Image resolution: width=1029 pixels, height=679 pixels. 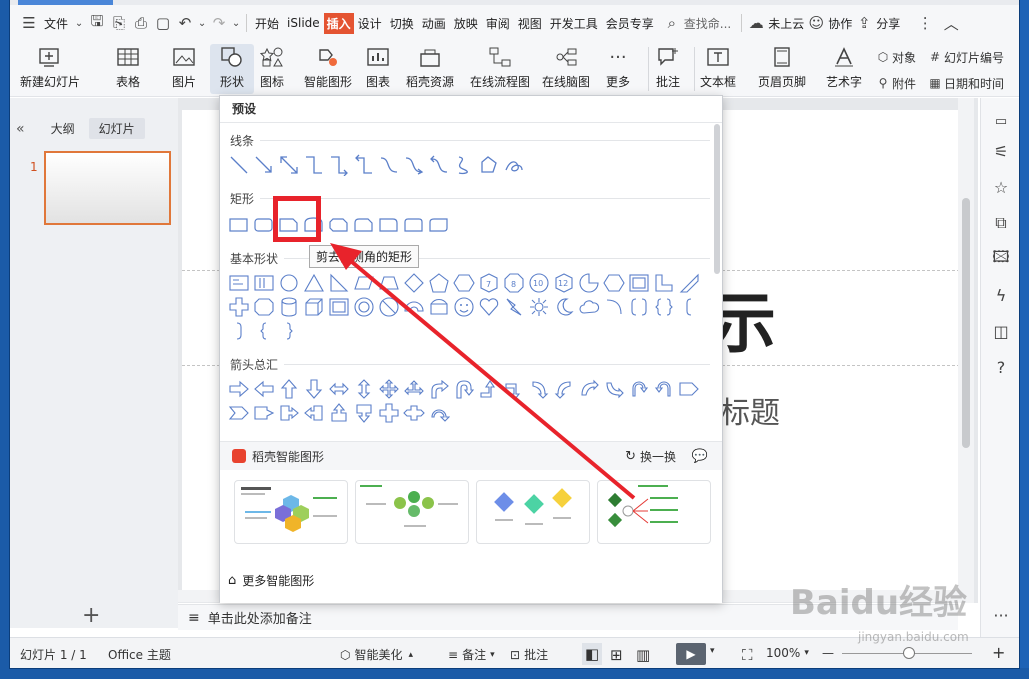 I want to click on scribble-shape, so click(x=514, y=165).